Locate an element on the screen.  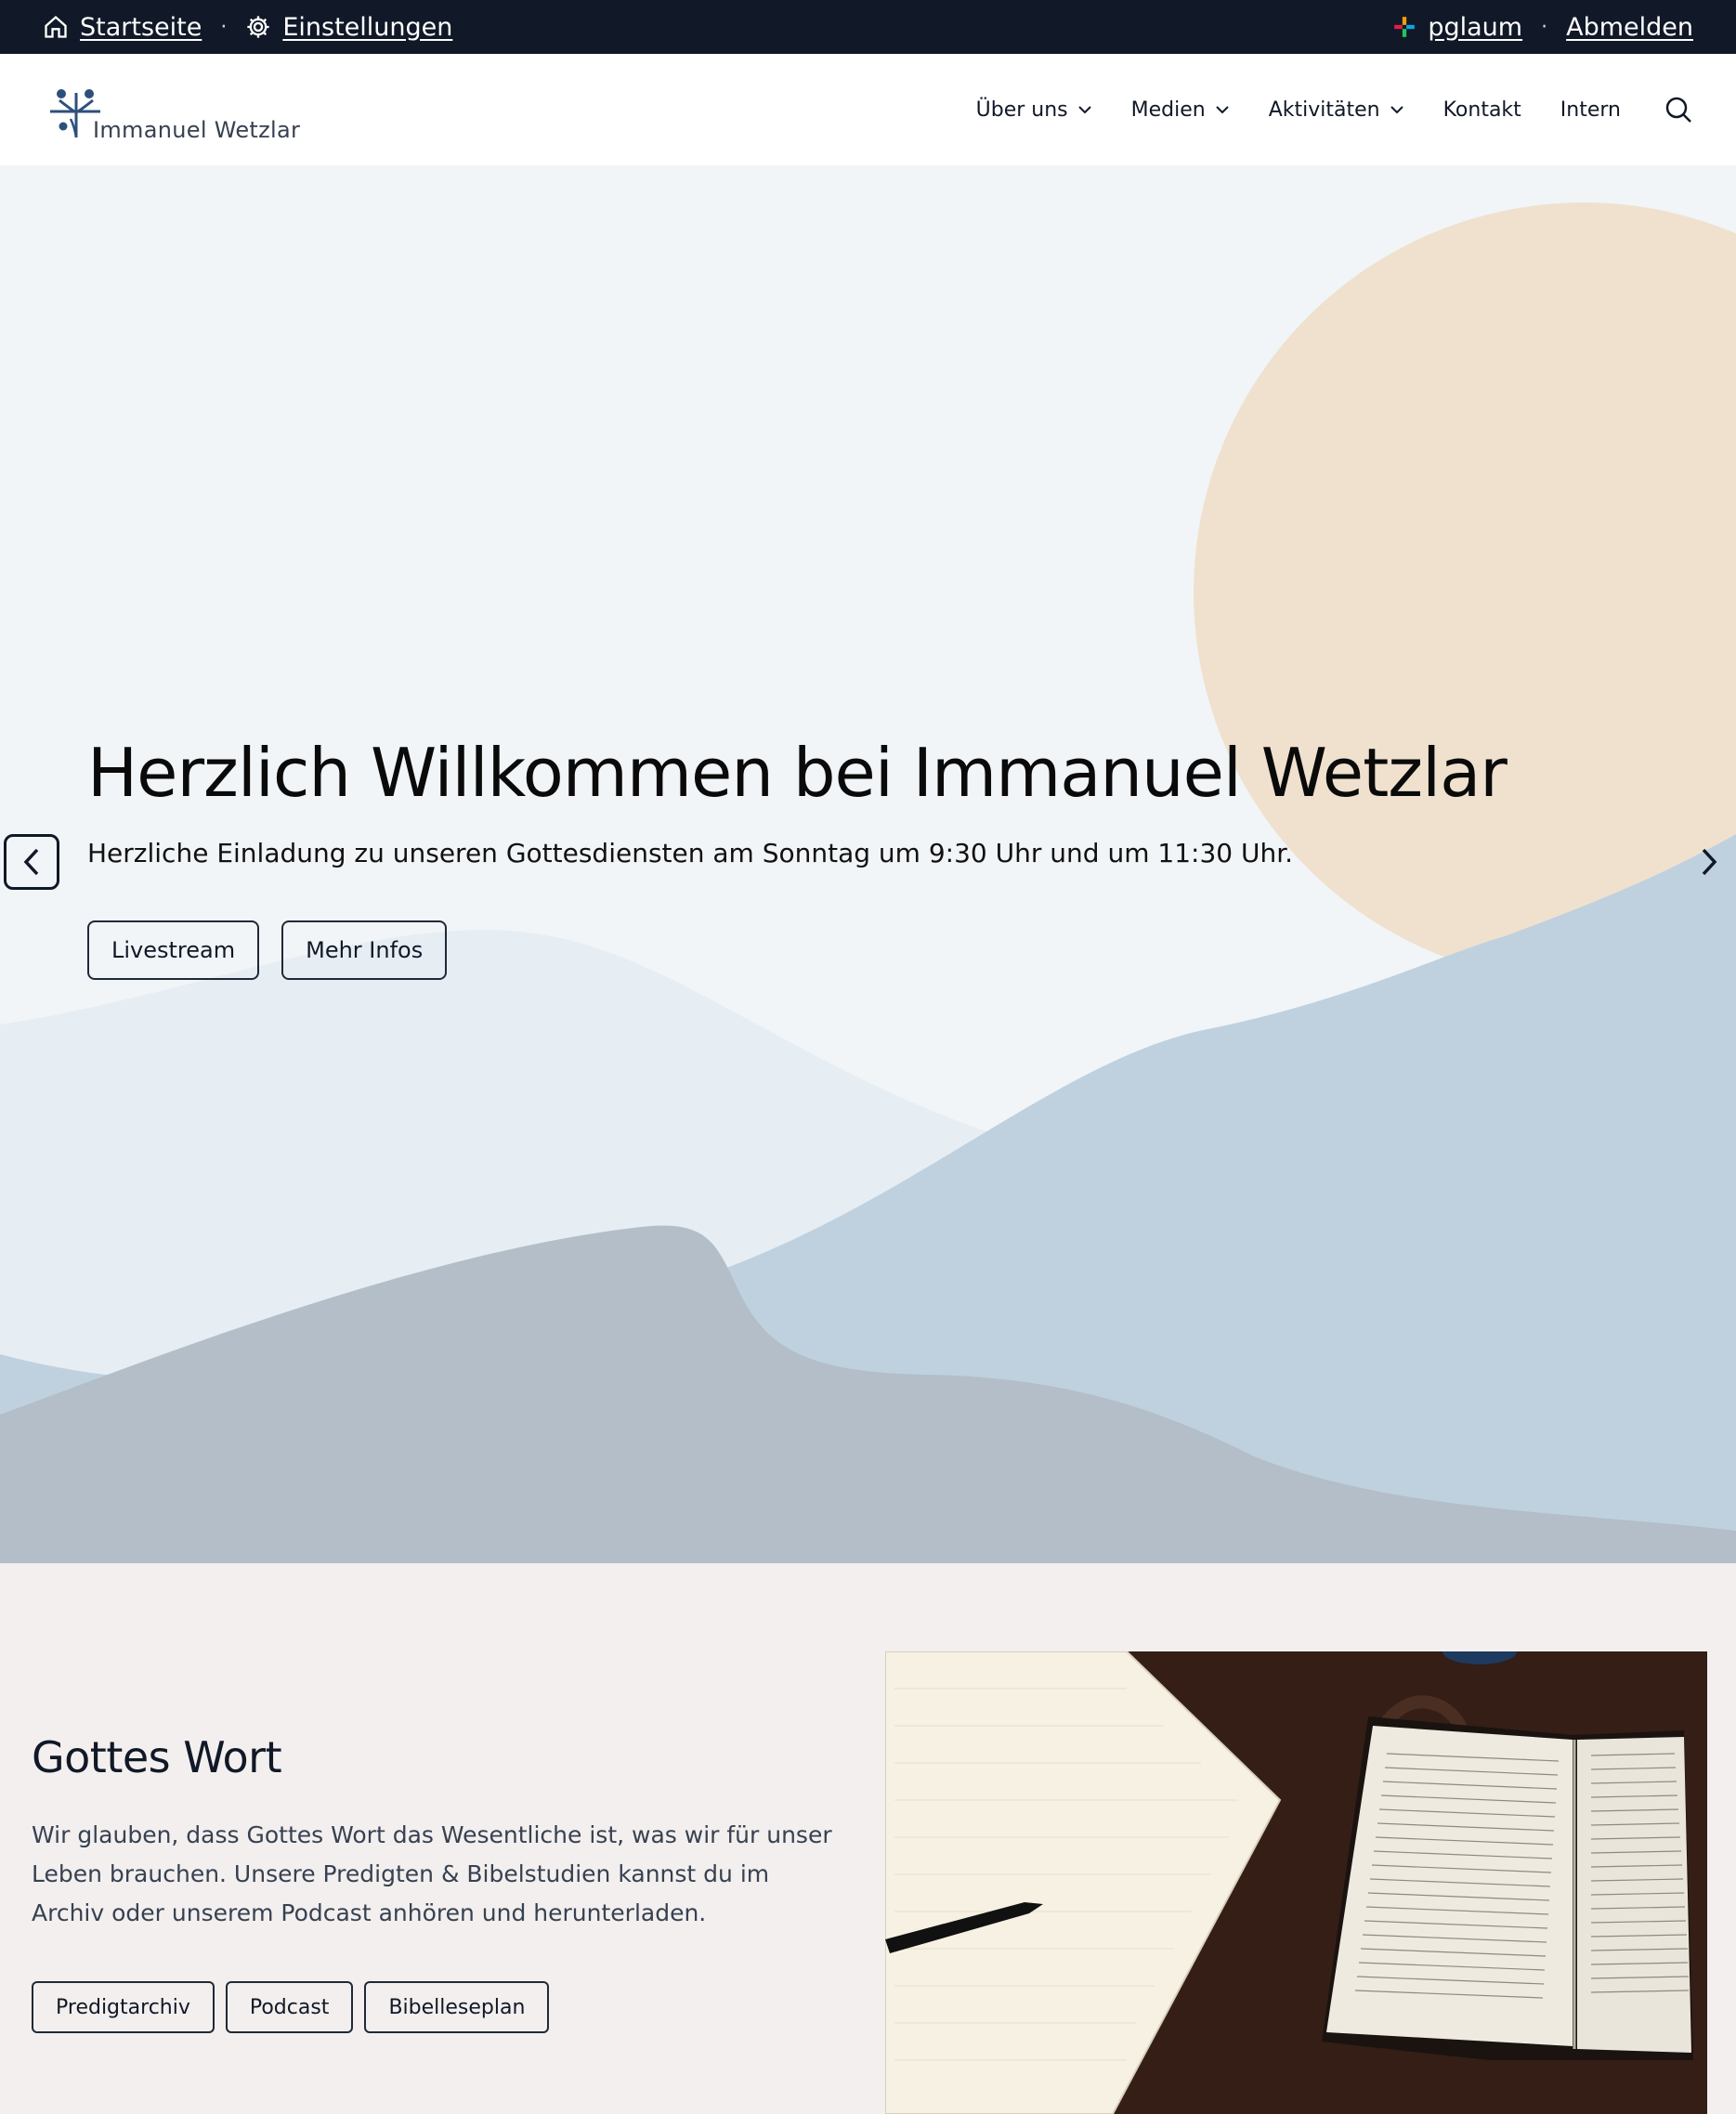
bible-notebook-image is located at coordinates (1296, 1882).